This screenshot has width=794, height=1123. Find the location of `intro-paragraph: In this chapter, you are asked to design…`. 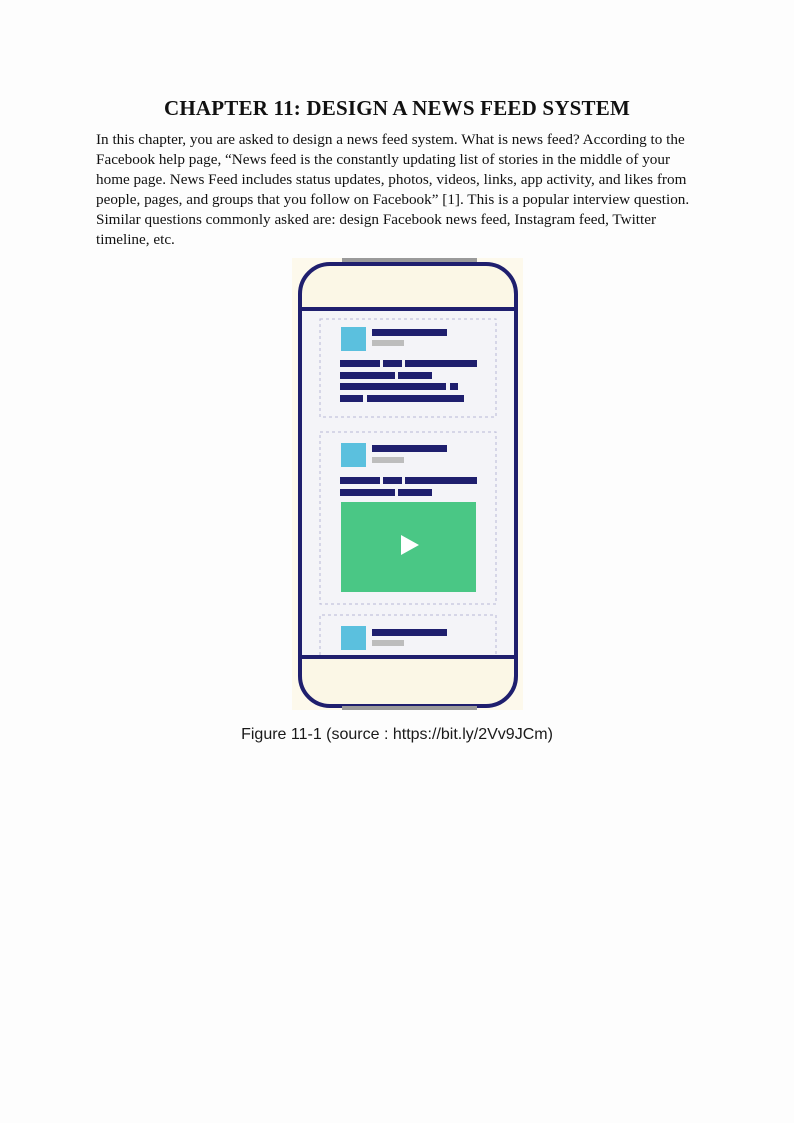

intro-paragraph: In this chapter, you are asked to design… is located at coordinates (393, 189).